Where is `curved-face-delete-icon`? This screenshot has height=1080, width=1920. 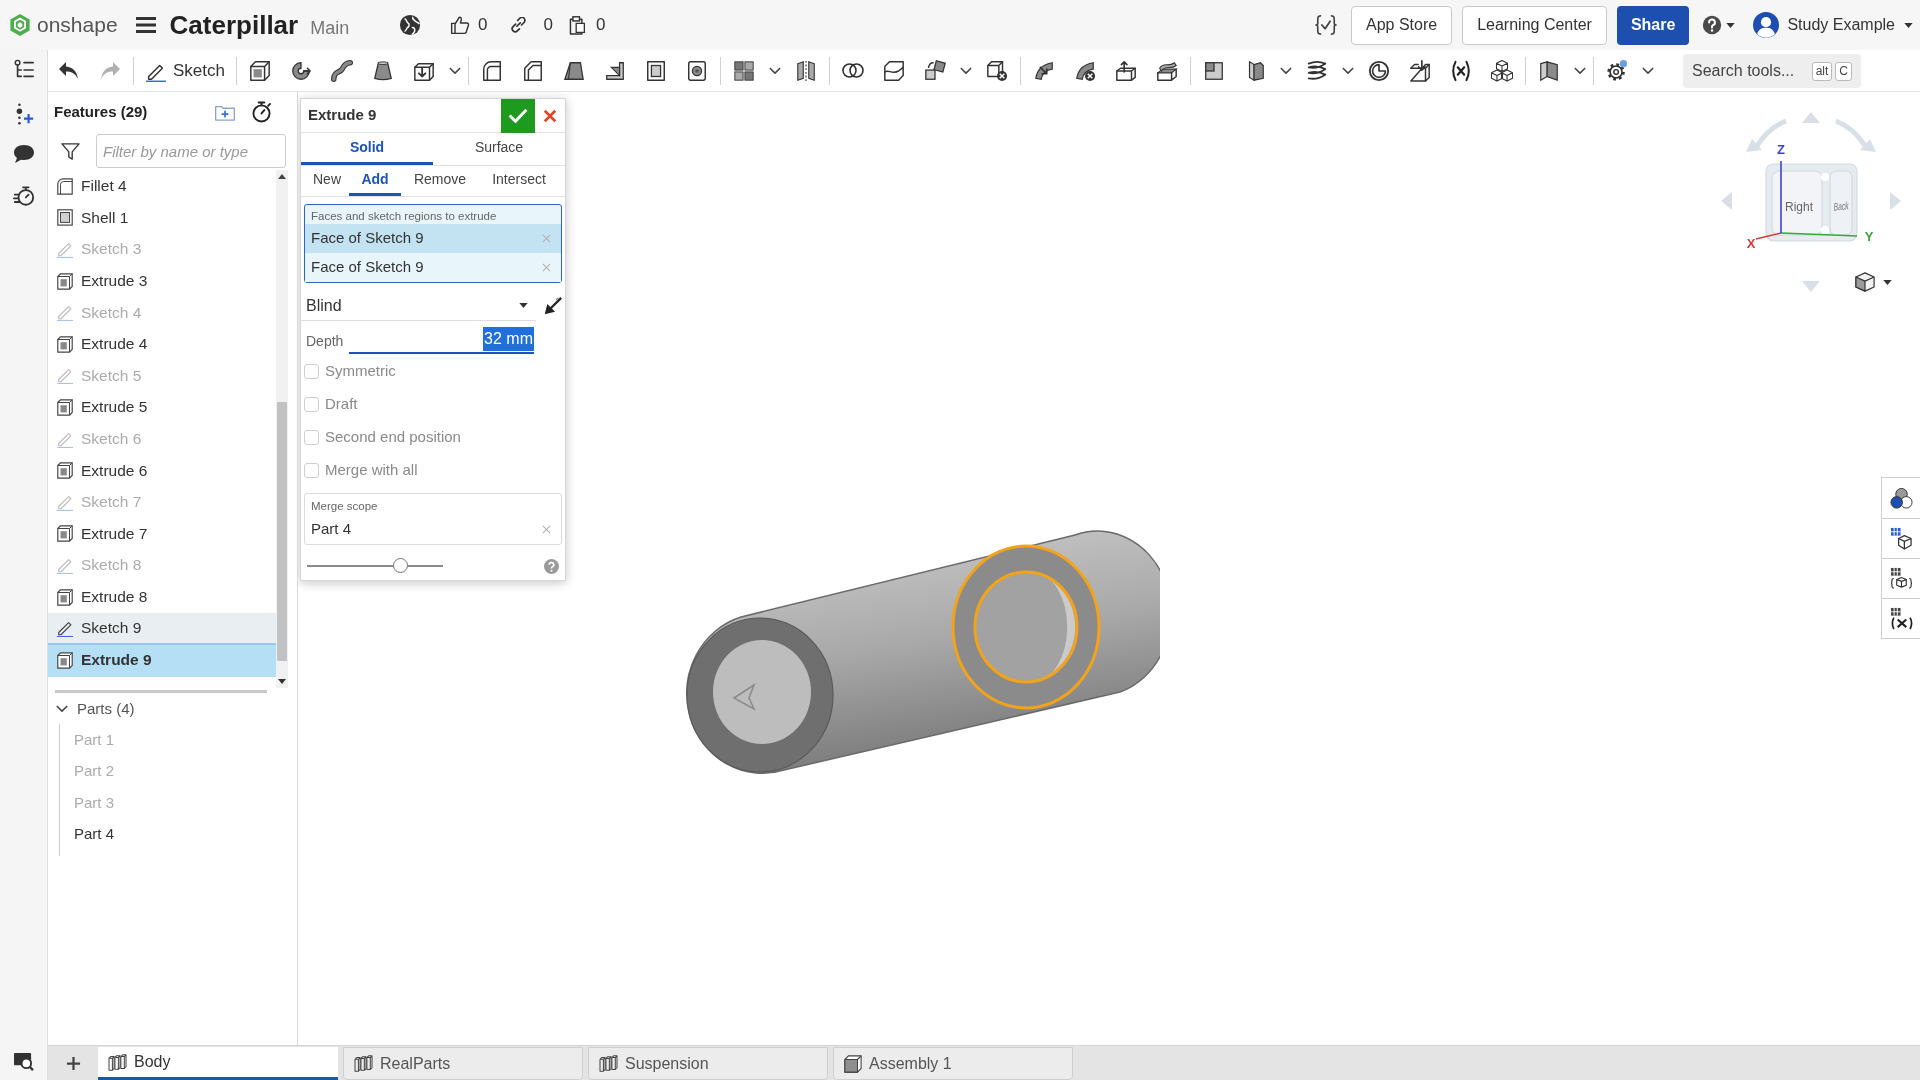 curved-face-delete-icon is located at coordinates (1085, 70).